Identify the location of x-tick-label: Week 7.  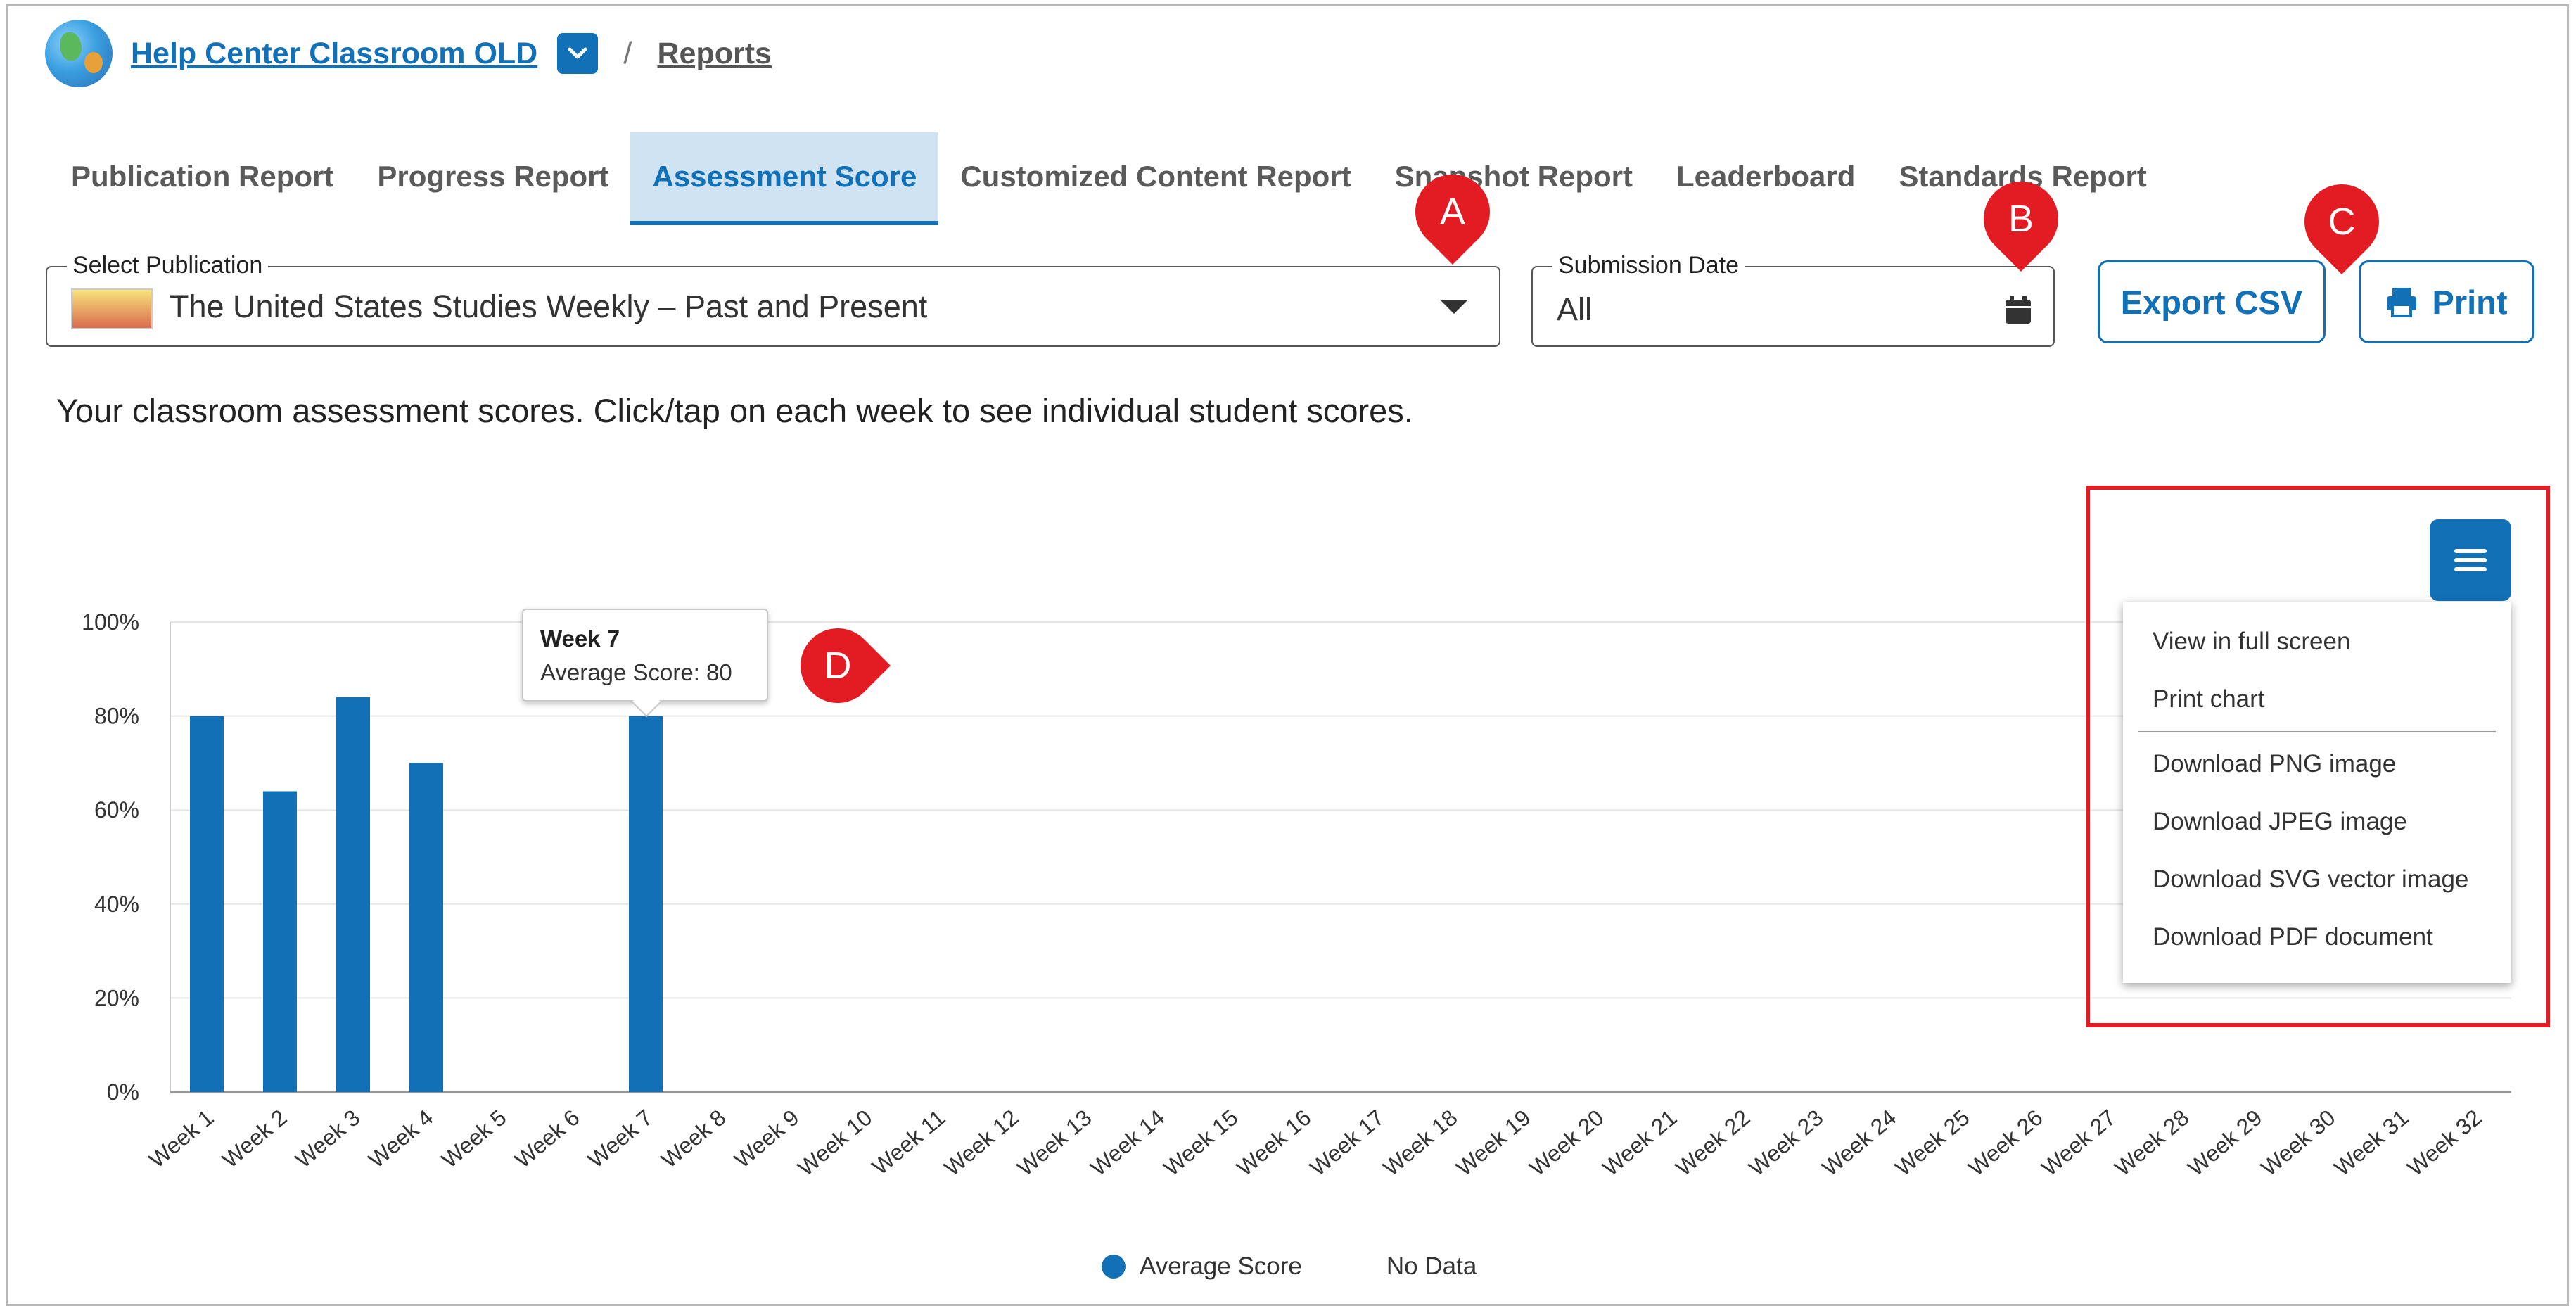
(620, 1139).